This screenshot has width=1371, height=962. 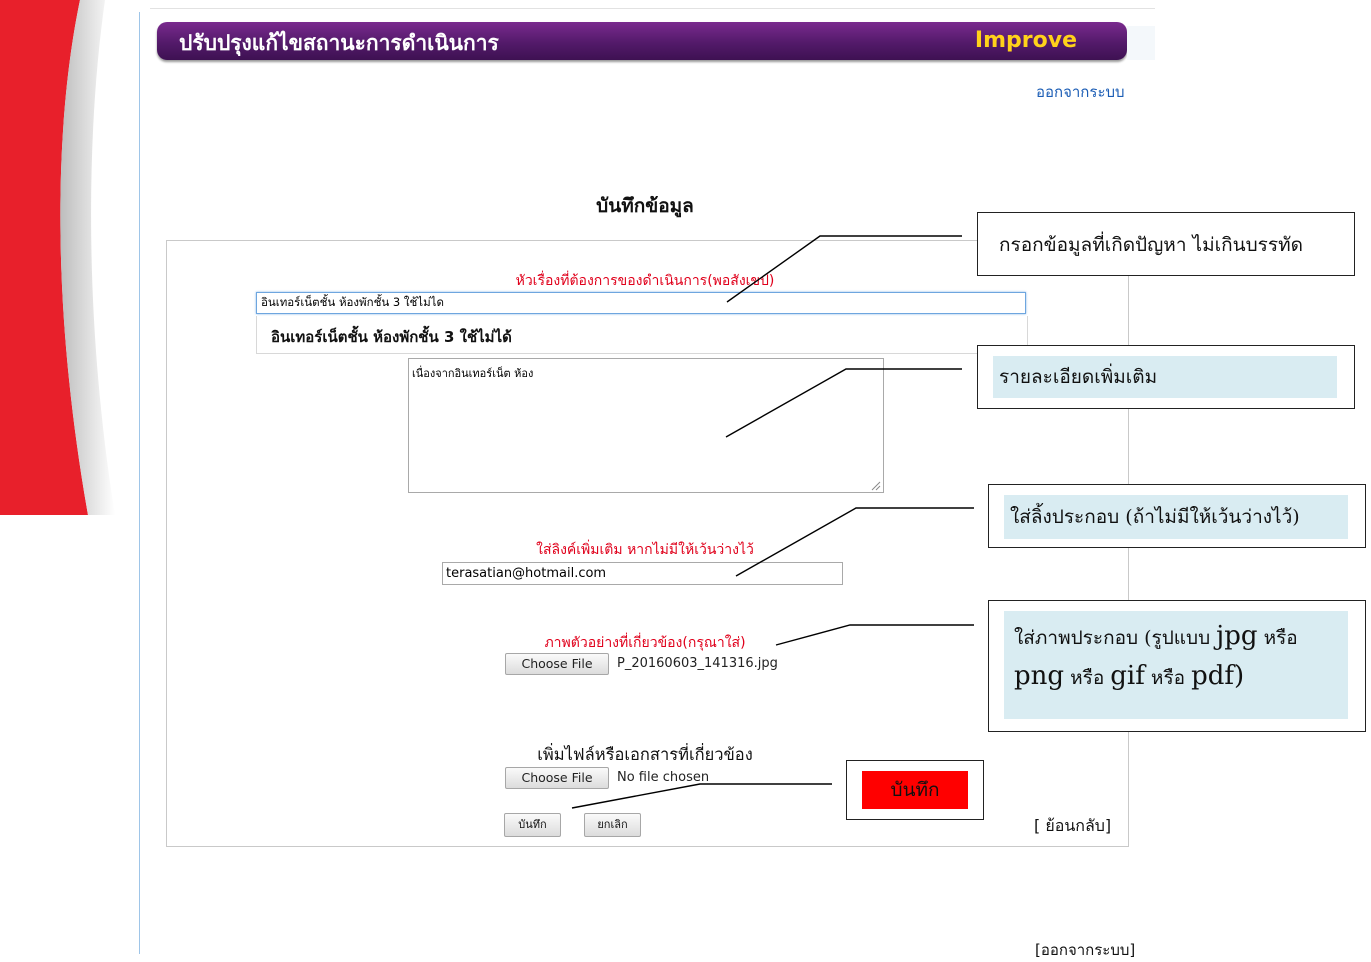 I want to click on resize-grip-icon, so click(x=875, y=485).